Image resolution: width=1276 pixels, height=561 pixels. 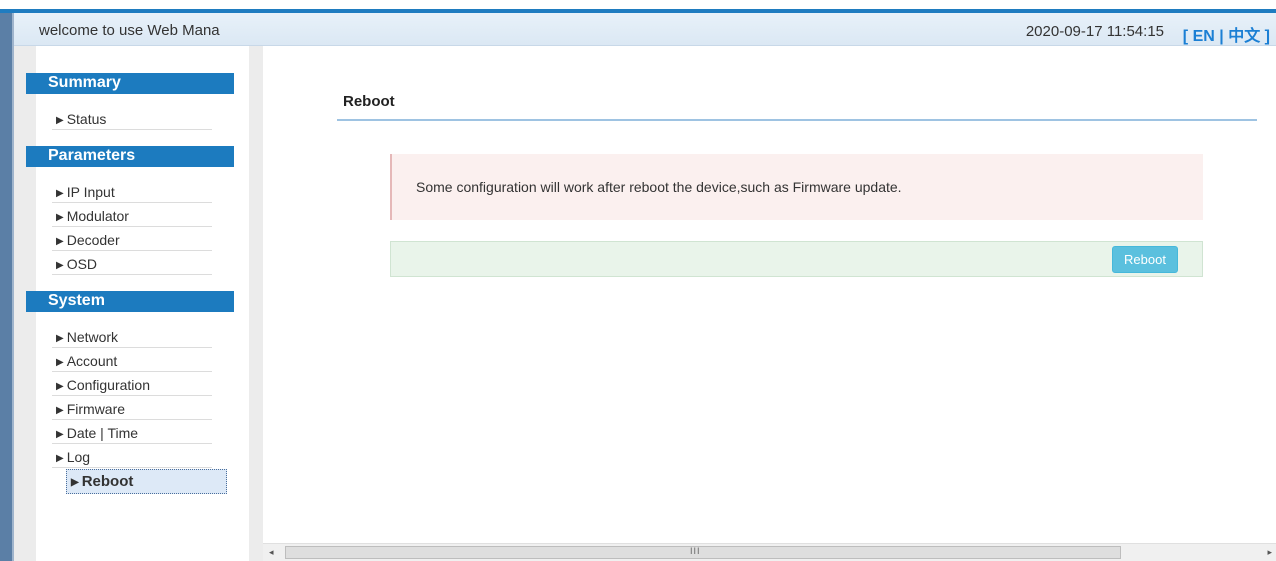 What do you see at coordinates (1145, 259) in the screenshot?
I see `reboot-button: Reboot` at bounding box center [1145, 259].